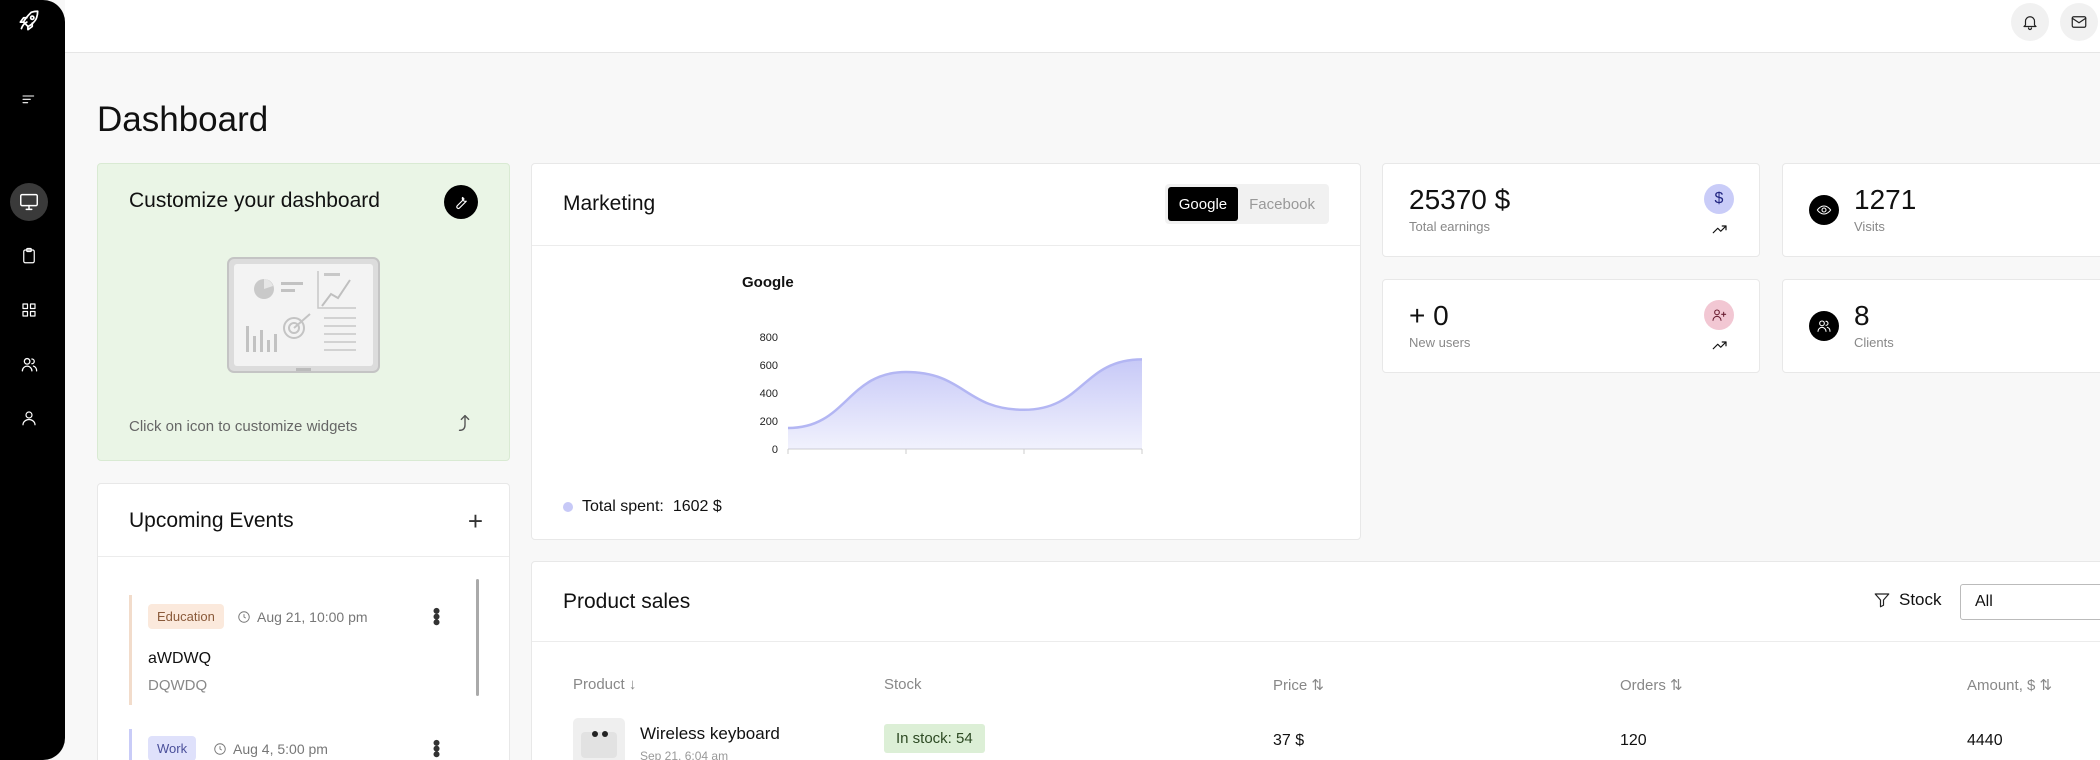 The height and width of the screenshot is (760, 2100). Describe the element at coordinates (710, 733) in the screenshot. I see `product-name: Wireless keyboard` at that location.